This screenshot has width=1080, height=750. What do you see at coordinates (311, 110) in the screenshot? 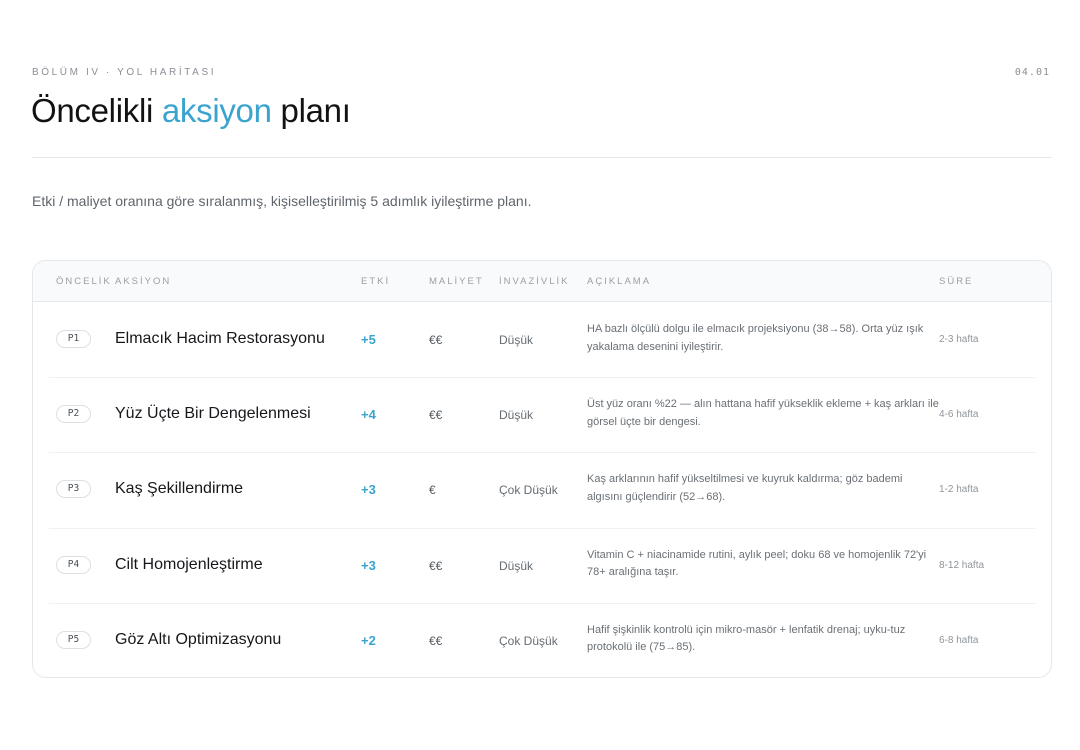
I see `title-part-2: planı` at bounding box center [311, 110].